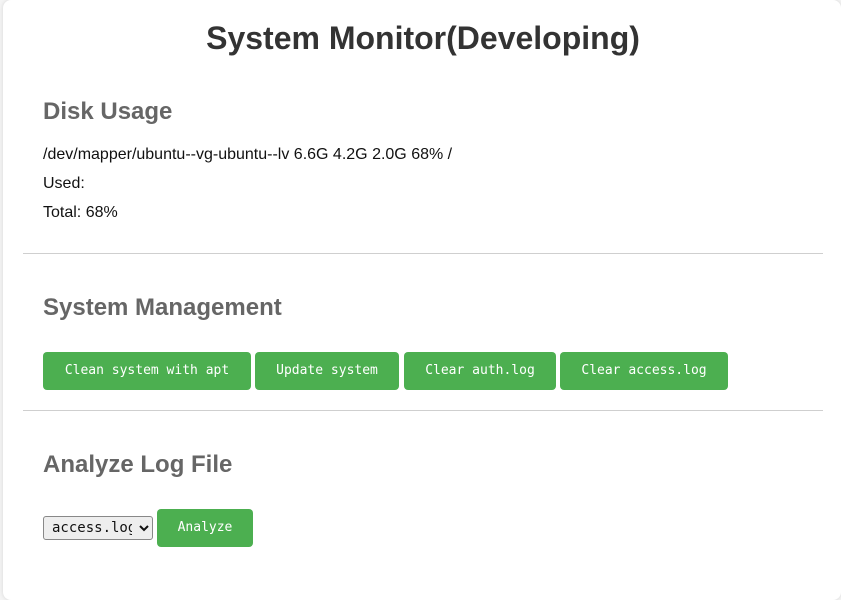 This screenshot has width=841, height=600. Describe the element at coordinates (205, 528) in the screenshot. I see `analyze-button: Analyze` at that location.